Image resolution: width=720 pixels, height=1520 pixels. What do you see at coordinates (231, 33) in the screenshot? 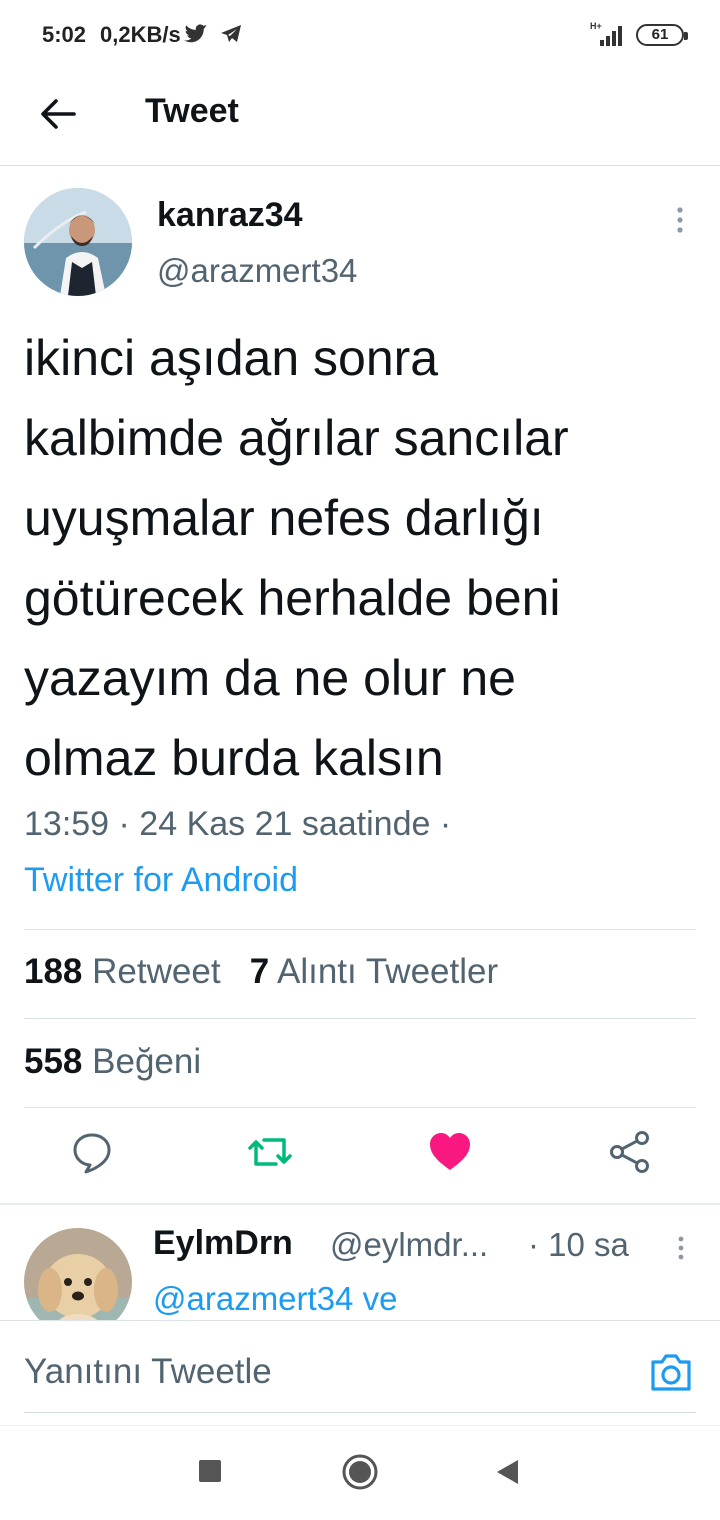
I see `telegram-icon` at bounding box center [231, 33].